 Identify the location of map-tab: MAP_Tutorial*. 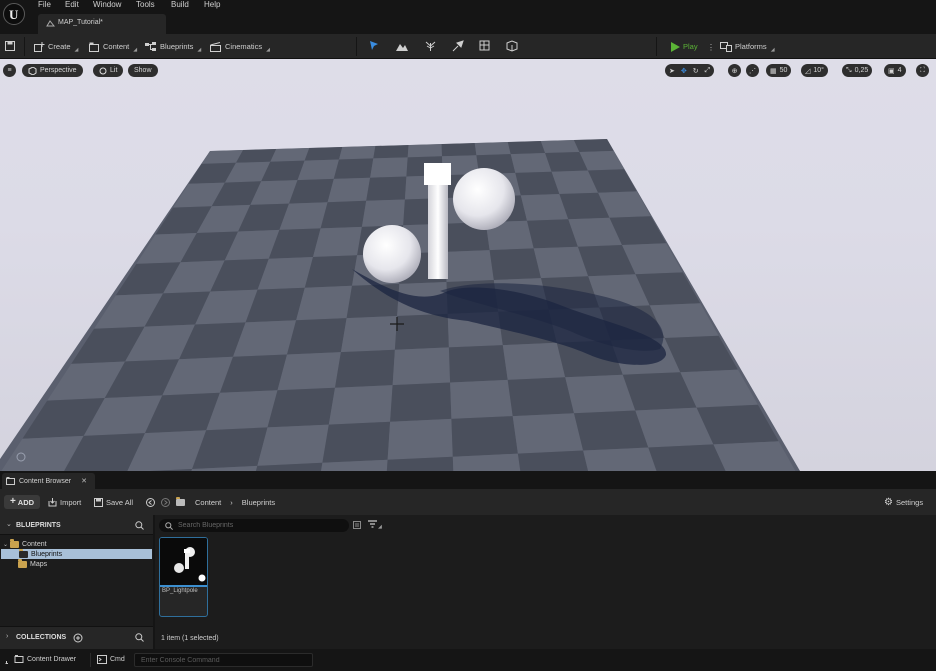
(102, 24).